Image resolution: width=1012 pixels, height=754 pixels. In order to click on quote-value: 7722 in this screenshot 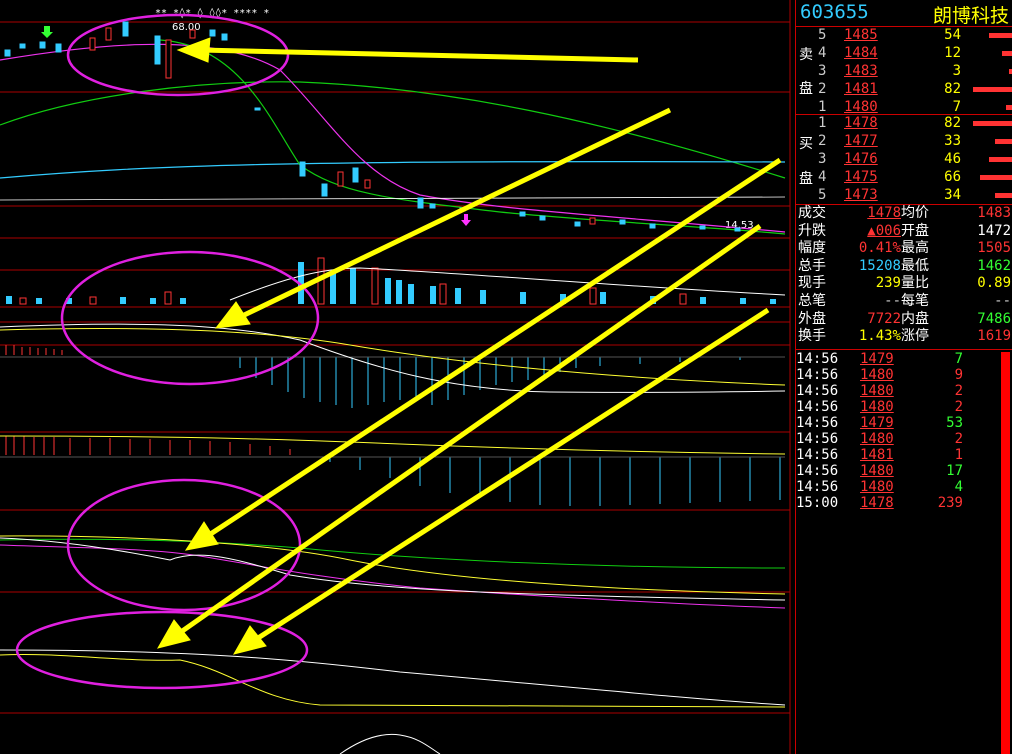, I will do `click(884, 318)`.